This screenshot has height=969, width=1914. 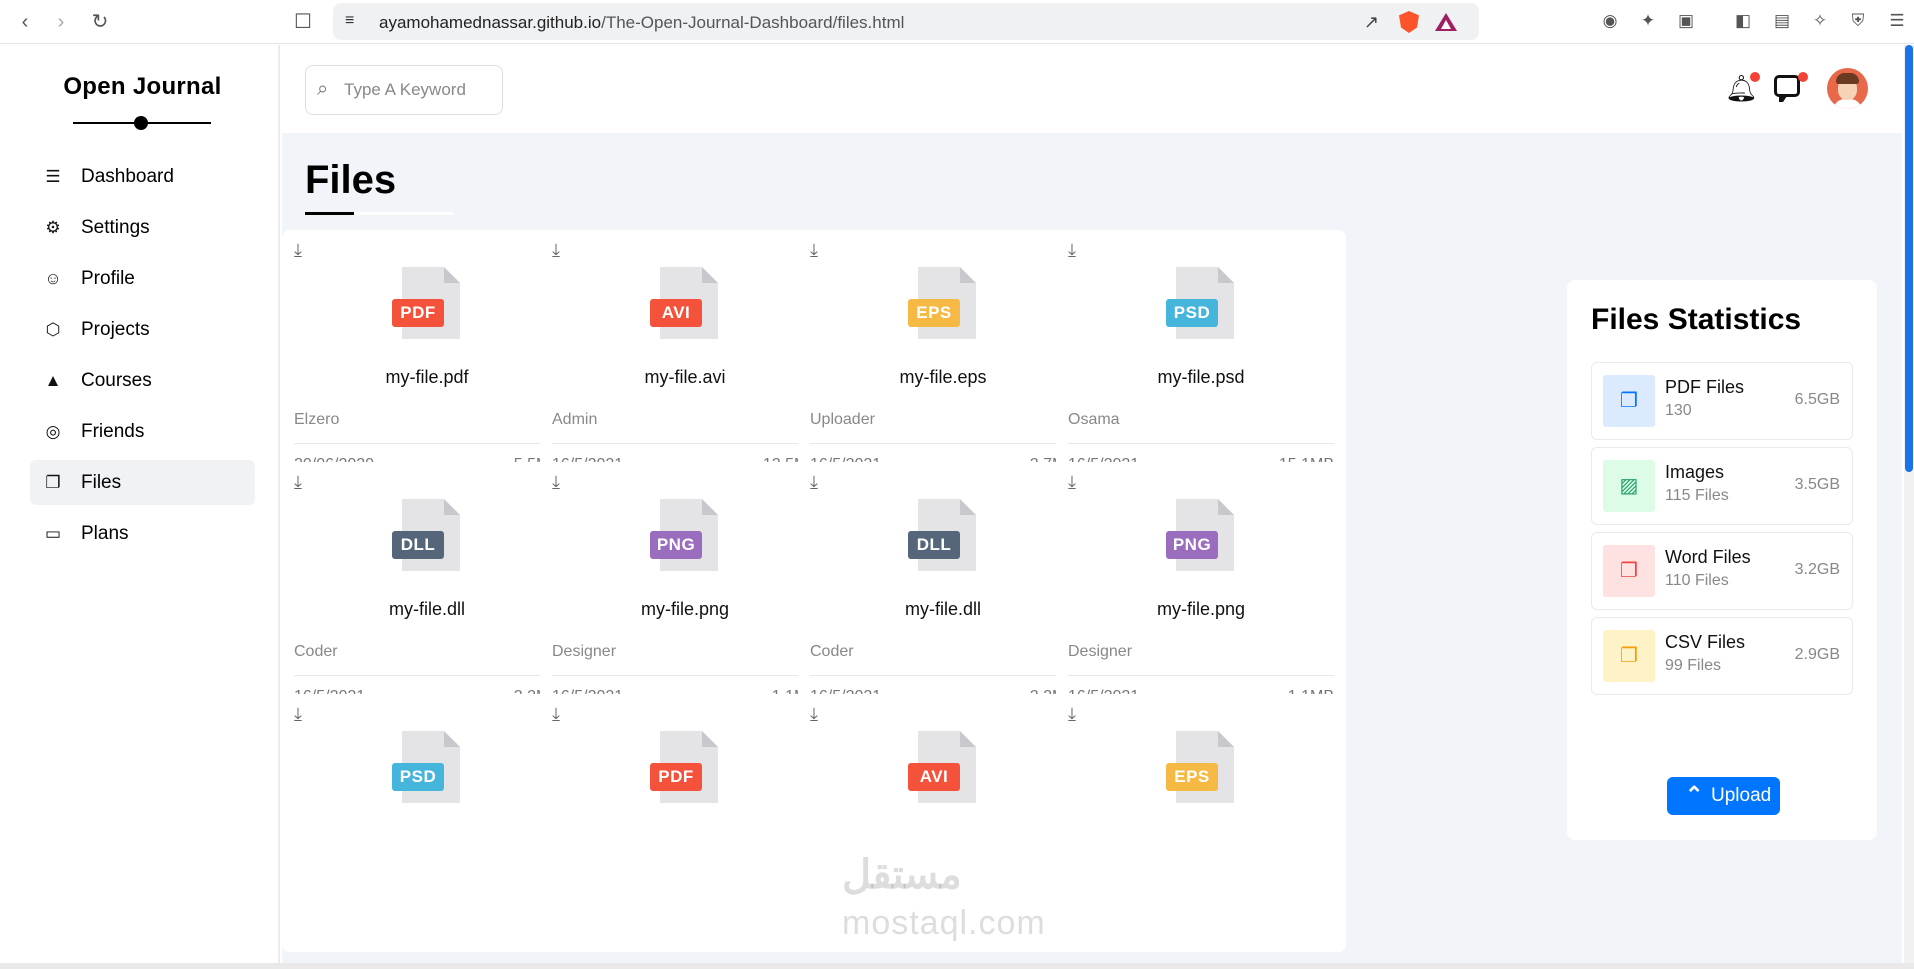 I want to click on file-name: my-file.psd, so click(x=1201, y=377).